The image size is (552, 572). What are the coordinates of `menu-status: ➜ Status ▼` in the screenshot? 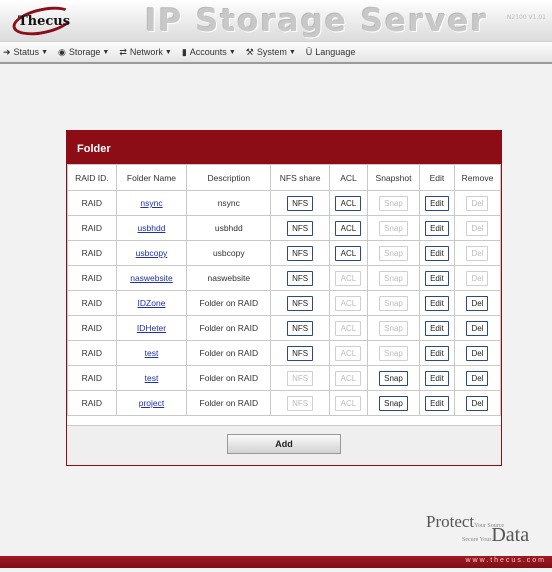 It's located at (25, 52).